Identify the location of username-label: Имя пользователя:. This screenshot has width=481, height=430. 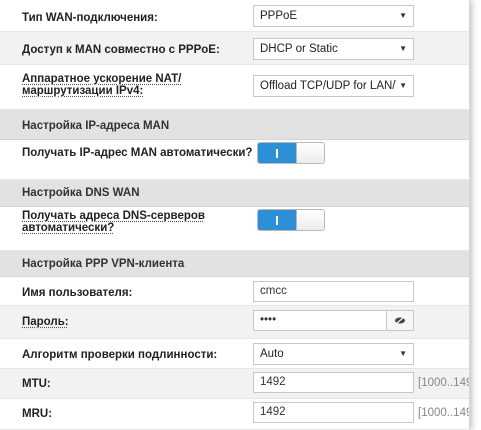
(77, 293).